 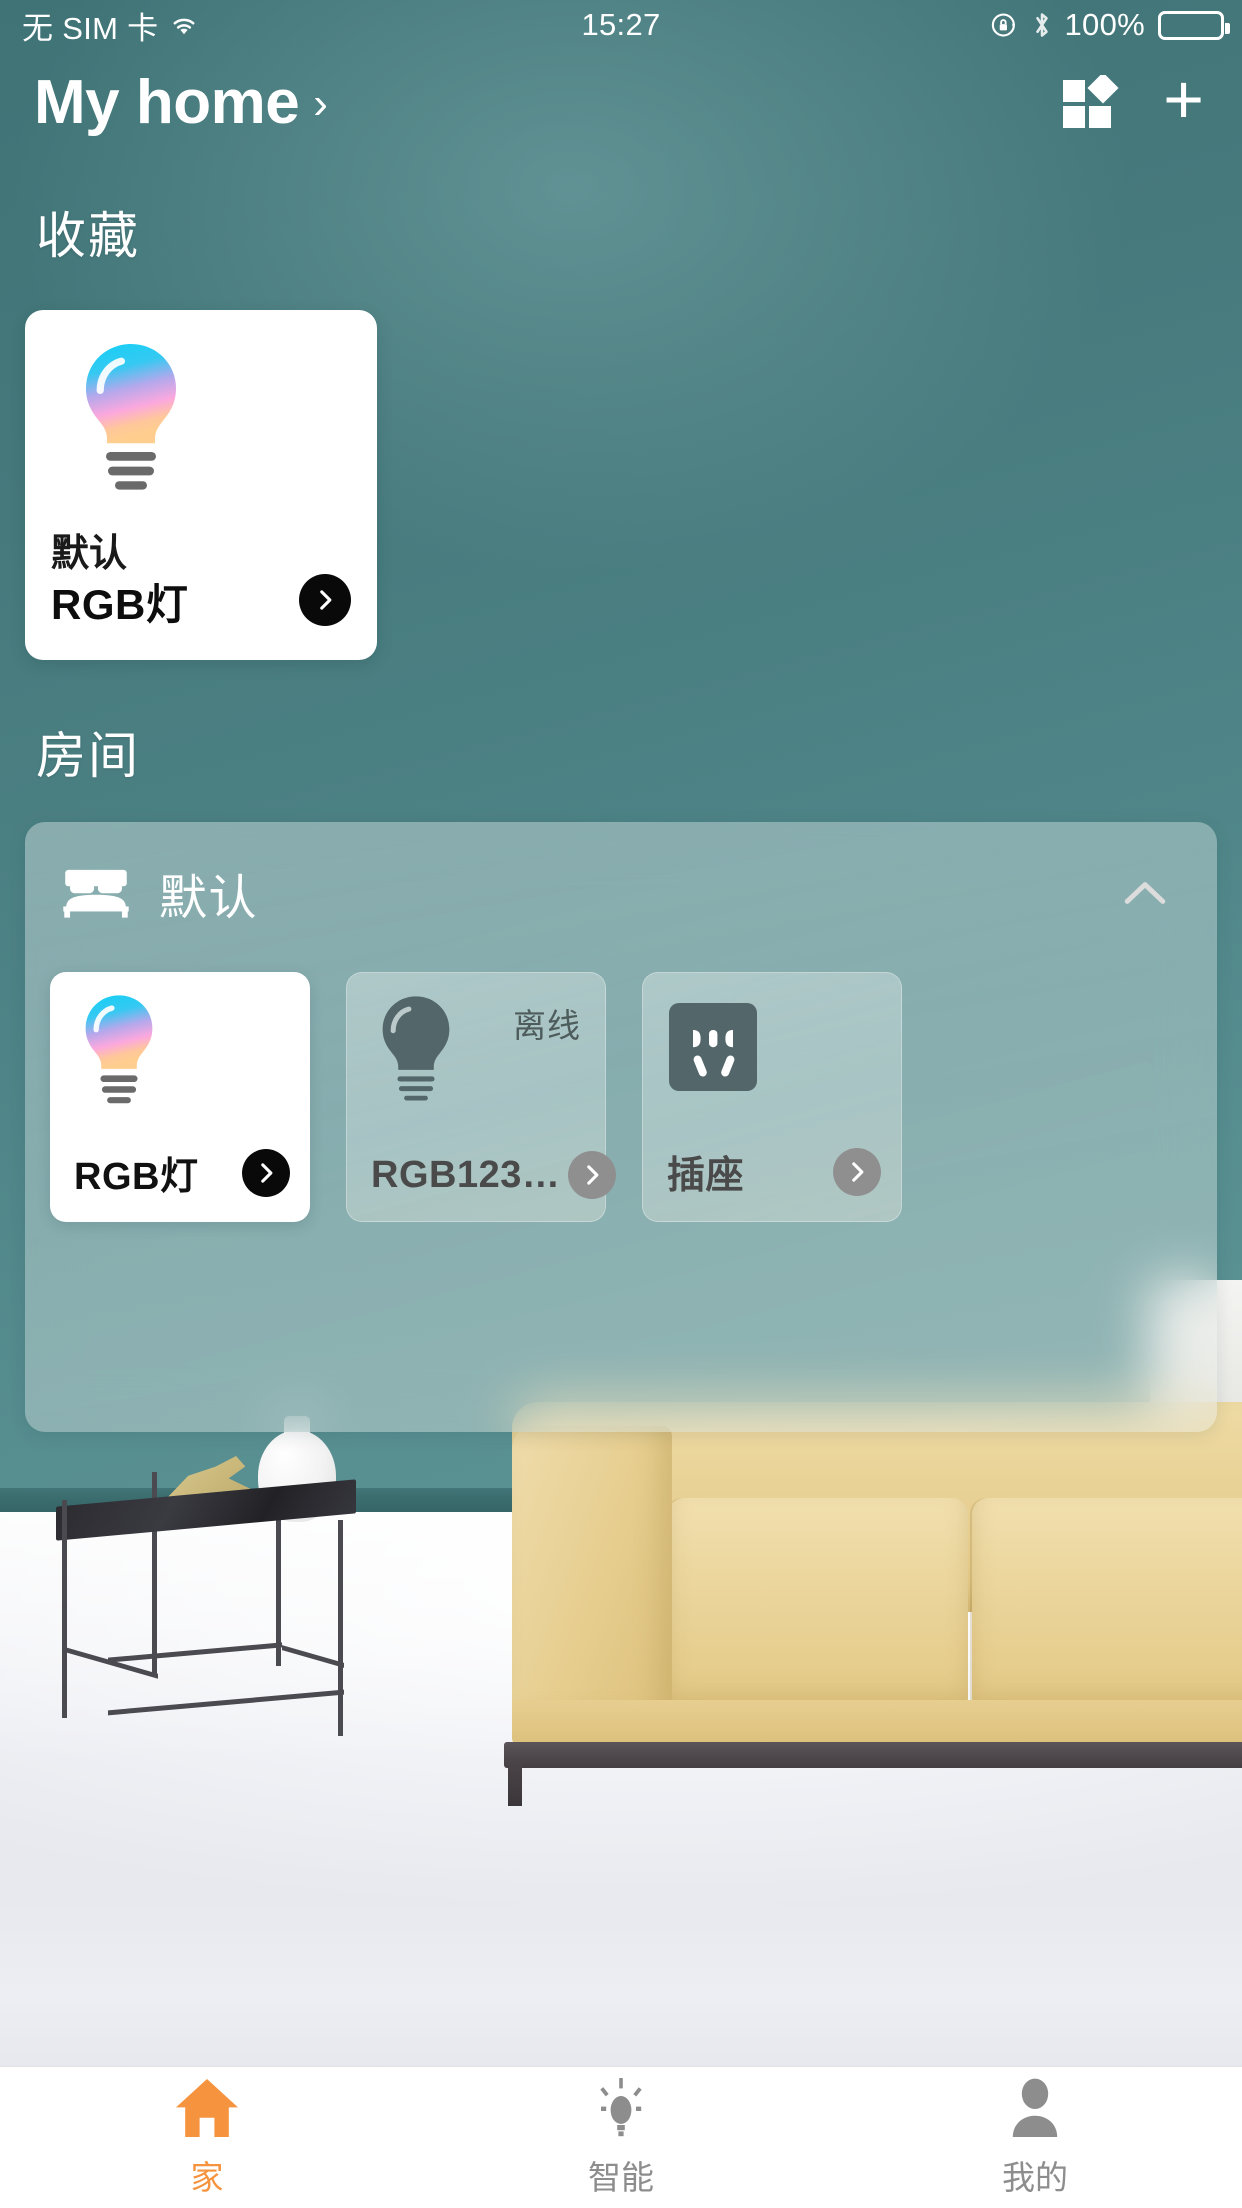 I want to click on battery-full-icon, so click(x=1194, y=25).